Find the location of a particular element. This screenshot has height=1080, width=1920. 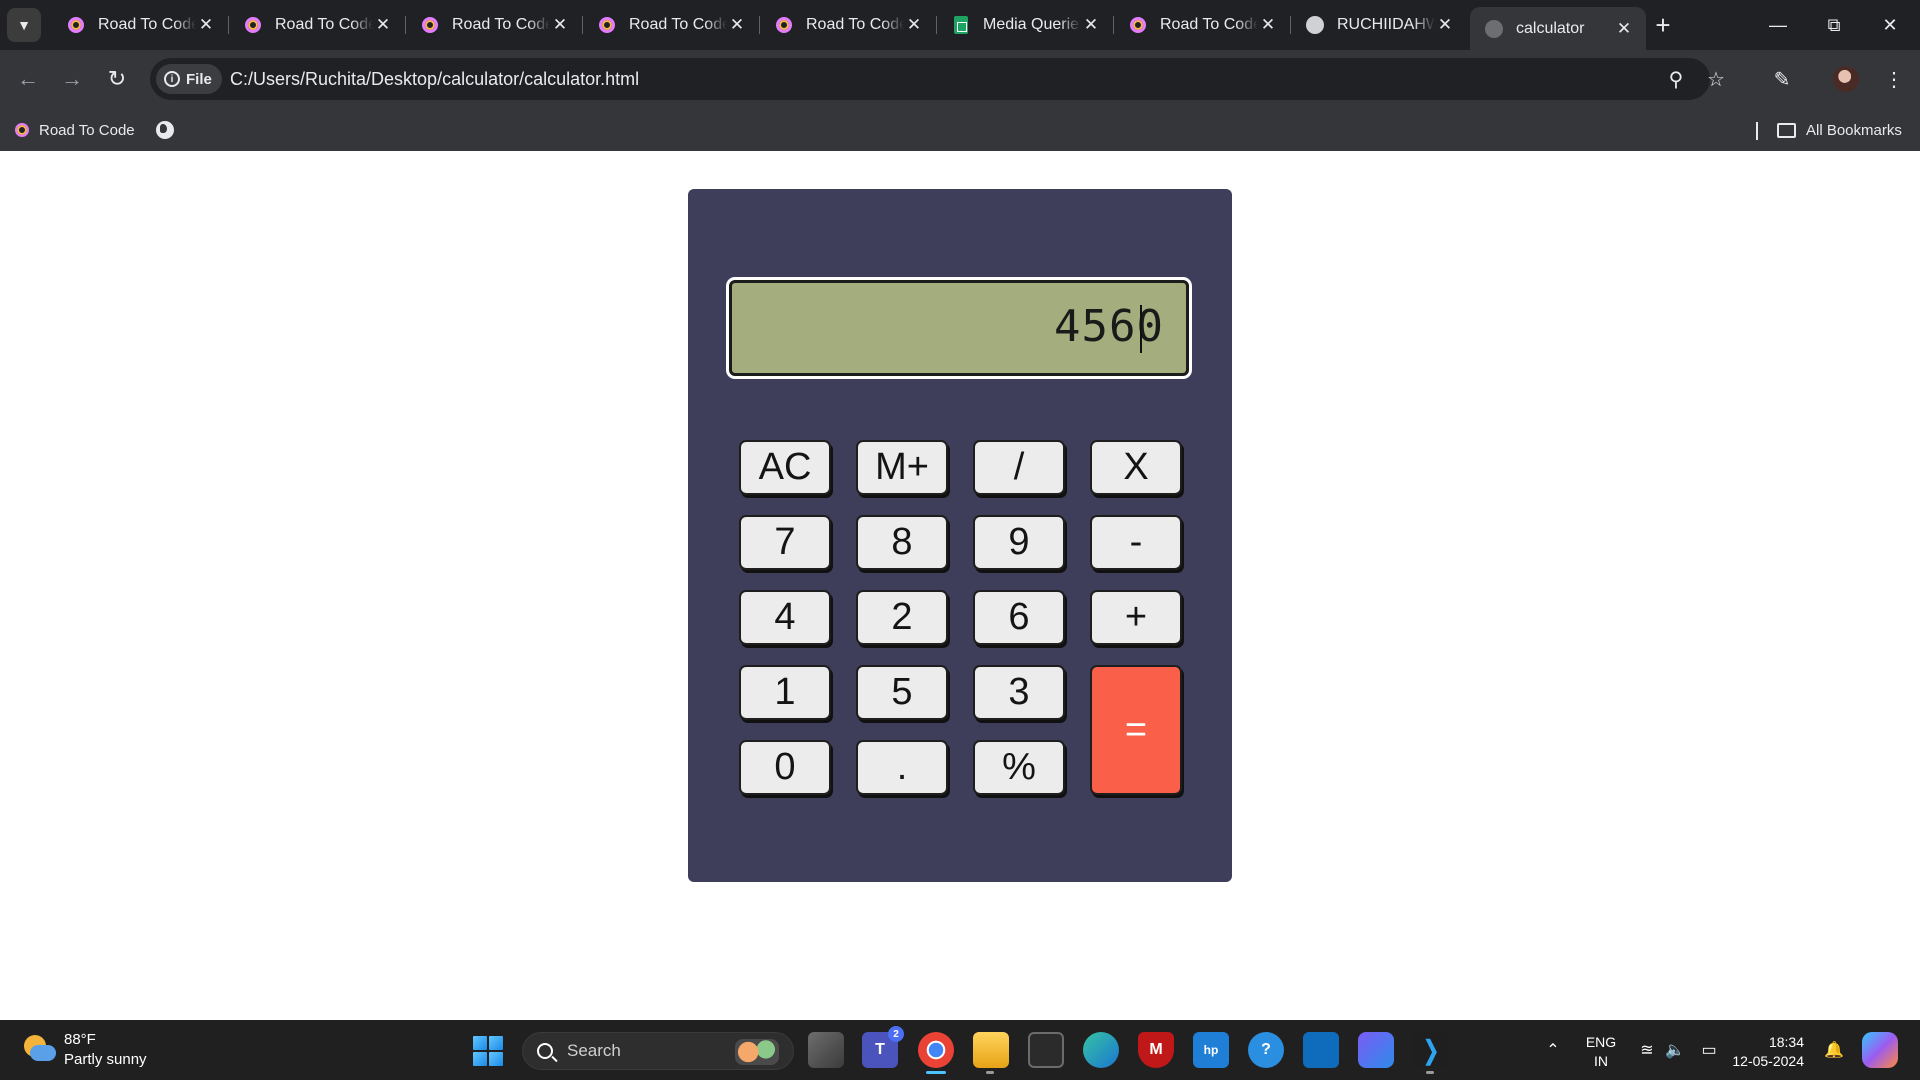

edge-icon is located at coordinates (1101, 1050).